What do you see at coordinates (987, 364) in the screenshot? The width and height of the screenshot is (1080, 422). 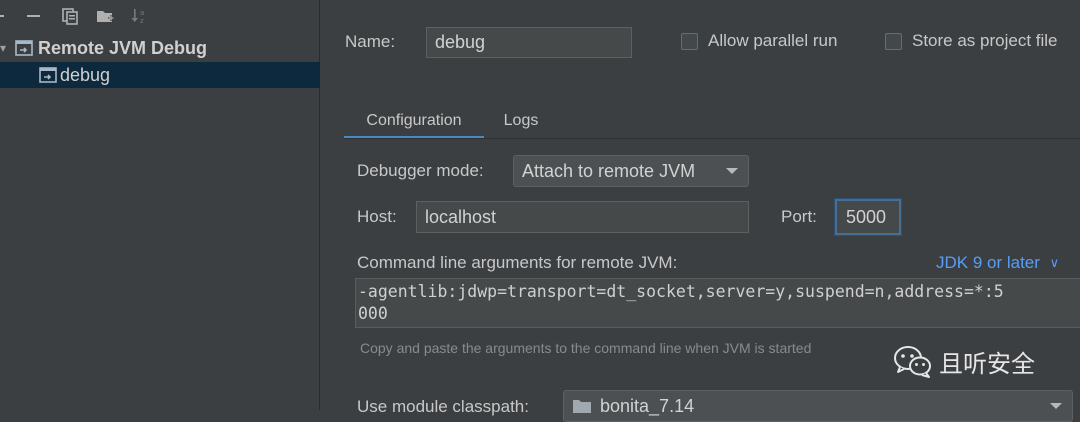 I see `watermark-text: 且听安全` at bounding box center [987, 364].